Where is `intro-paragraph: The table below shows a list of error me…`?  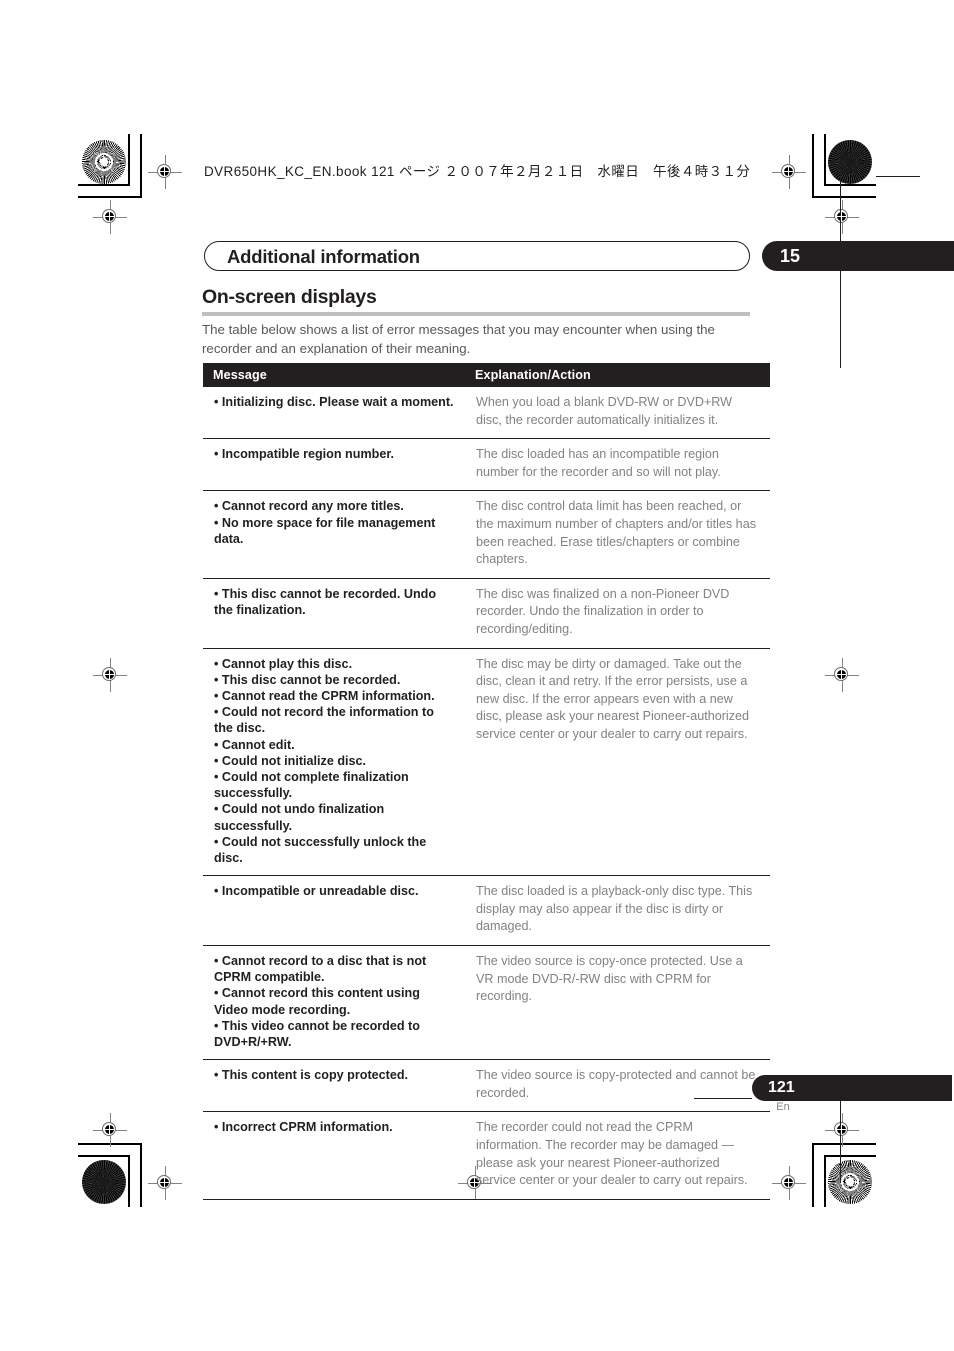
intro-paragraph: The table below shows a list of error me… is located at coordinates (458, 339).